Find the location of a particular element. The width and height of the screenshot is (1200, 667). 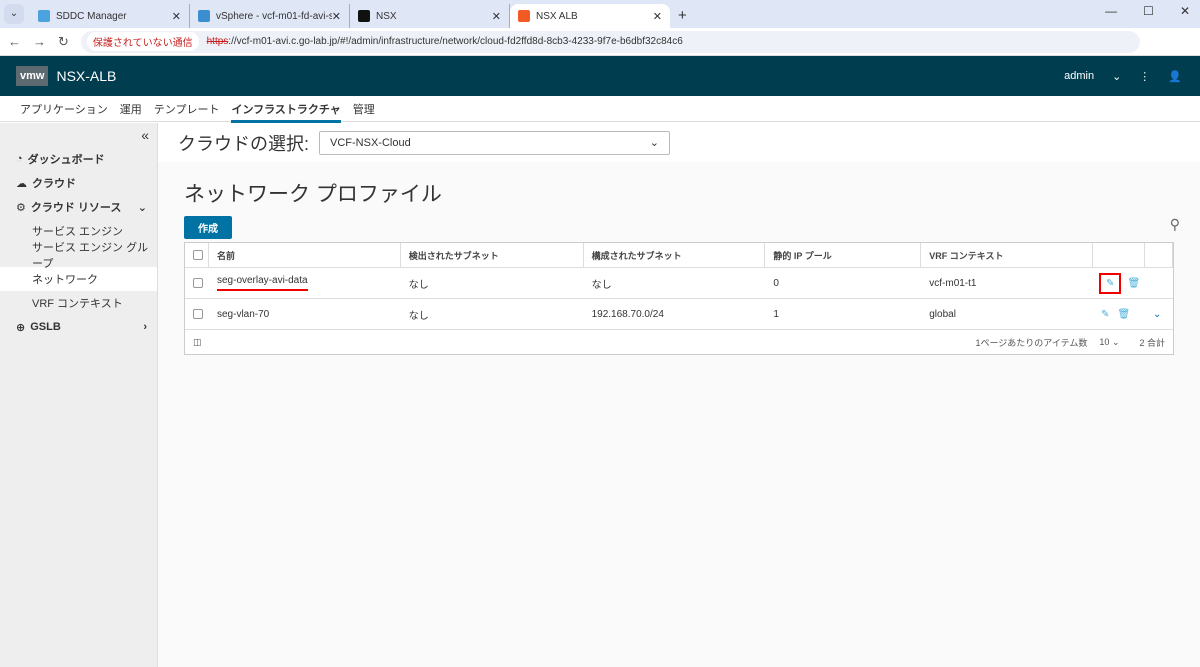

cloud-icon: ☁ is located at coordinates (21, 183).